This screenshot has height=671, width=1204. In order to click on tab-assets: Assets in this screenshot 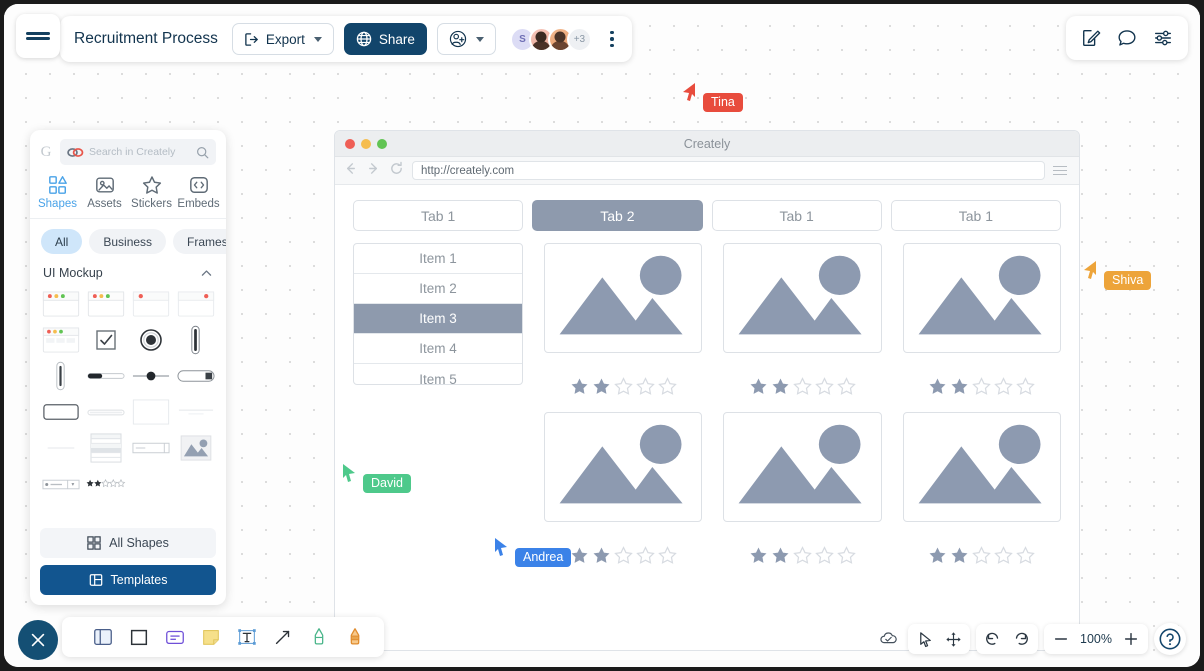, I will do `click(104, 192)`.